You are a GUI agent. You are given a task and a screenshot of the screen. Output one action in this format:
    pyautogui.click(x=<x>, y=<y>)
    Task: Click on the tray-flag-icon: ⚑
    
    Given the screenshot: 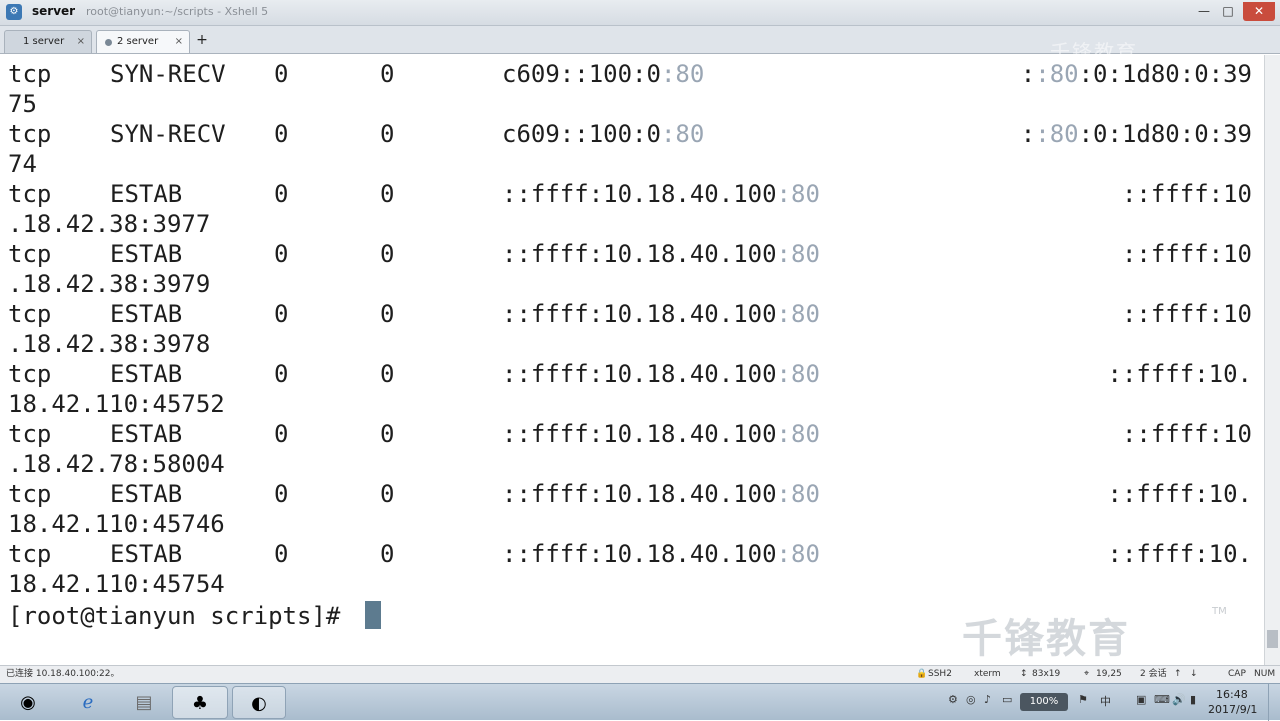 What is the action you would take?
    pyautogui.click(x=1083, y=699)
    